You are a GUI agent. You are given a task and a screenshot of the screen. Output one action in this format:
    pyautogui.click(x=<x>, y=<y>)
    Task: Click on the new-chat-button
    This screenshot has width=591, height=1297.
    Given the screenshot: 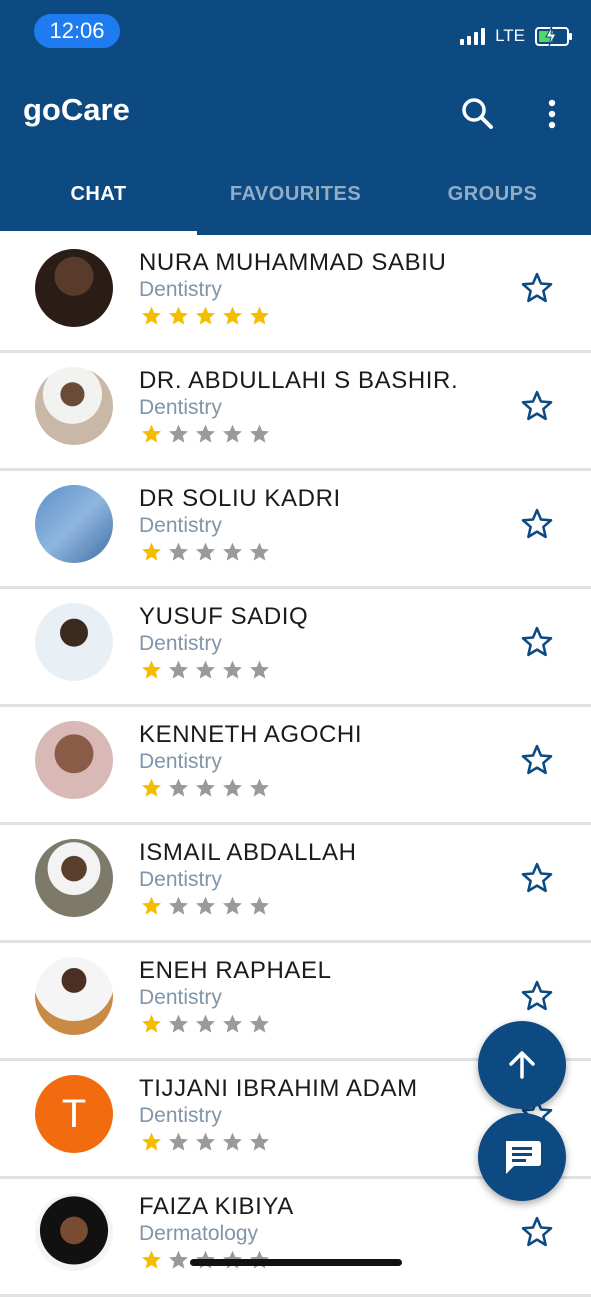 What is the action you would take?
    pyautogui.click(x=522, y=1157)
    